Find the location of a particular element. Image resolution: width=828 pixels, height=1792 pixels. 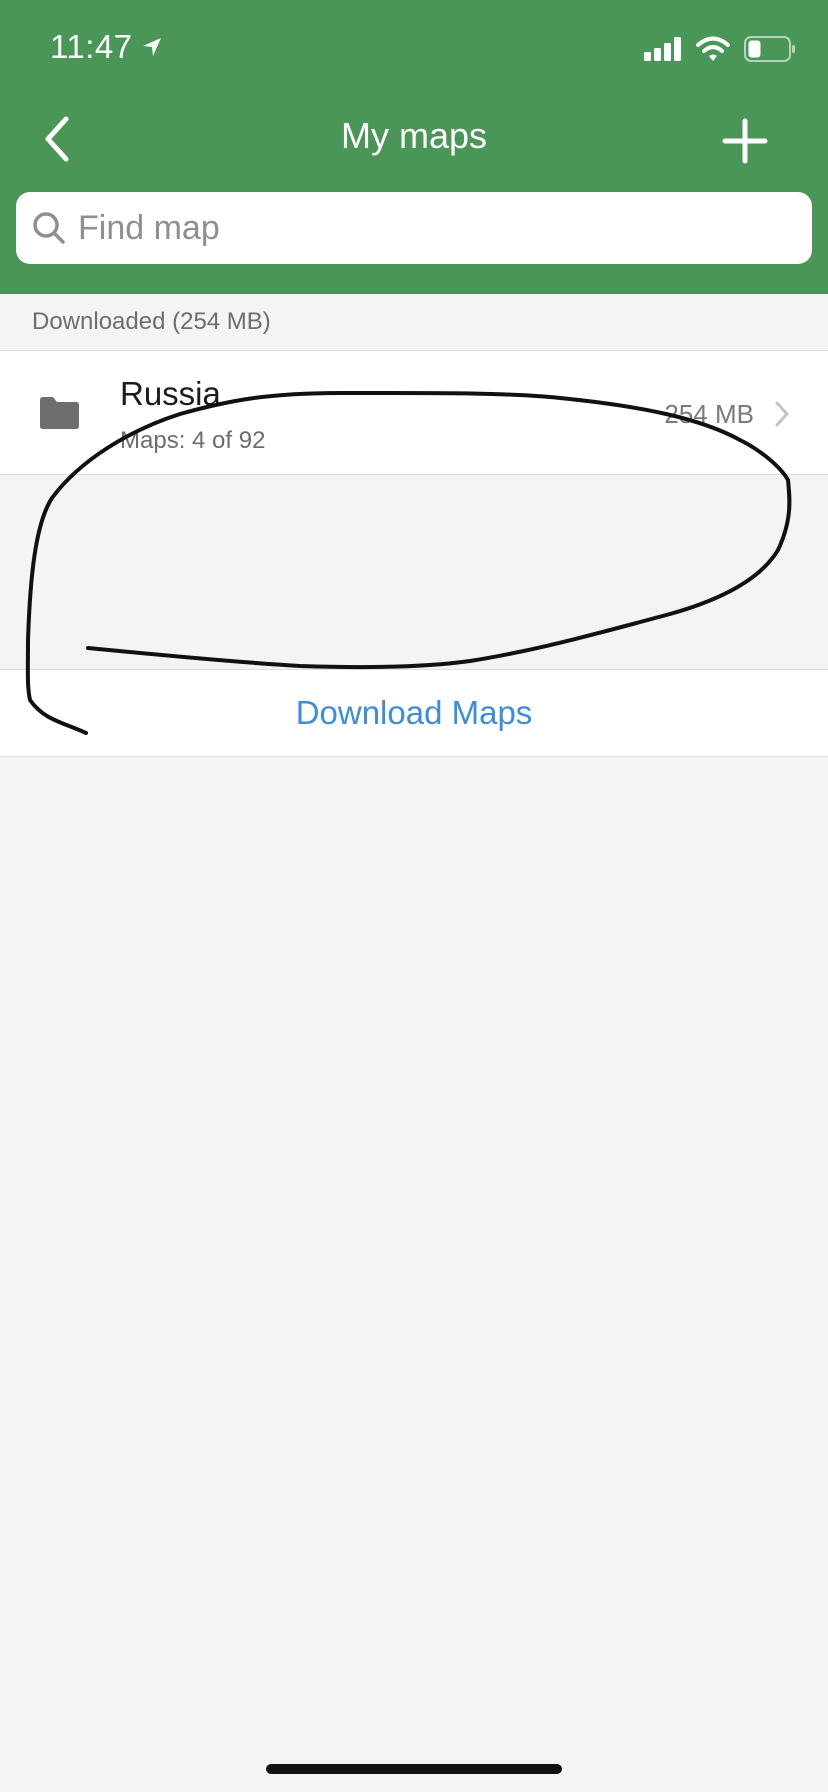

downloaded-section-header: Downloaded (254 MB) is located at coordinates (151, 321).